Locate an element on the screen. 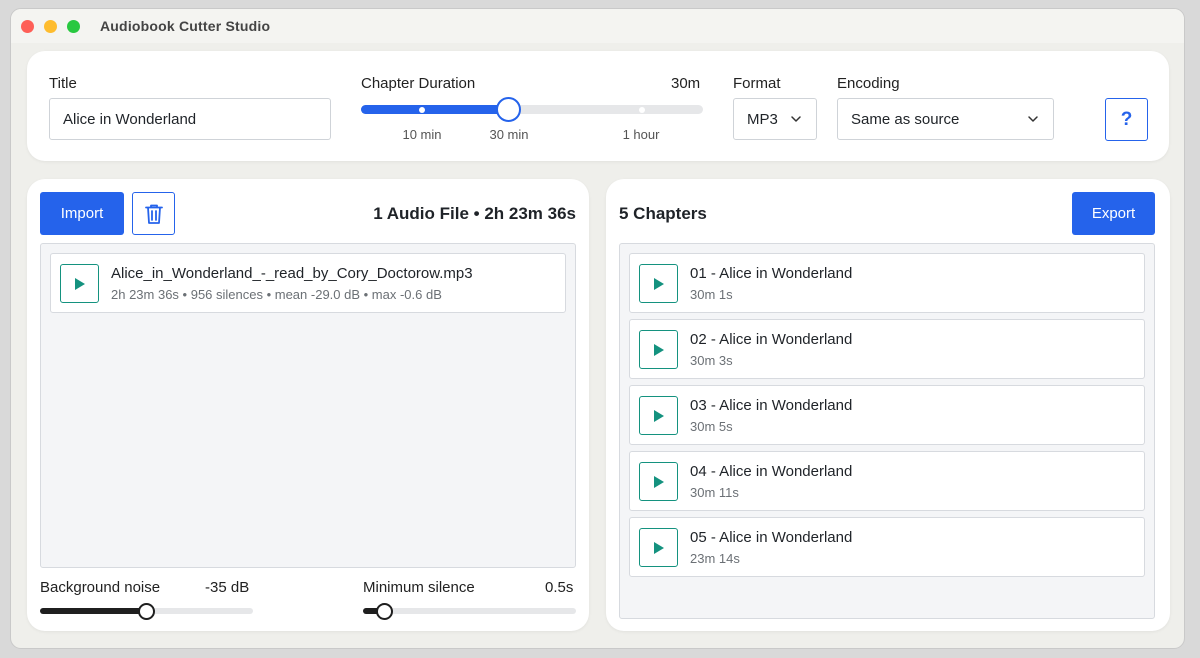 This screenshot has width=1200, height=658. duration-tick-label: 30 min is located at coordinates (509, 134).